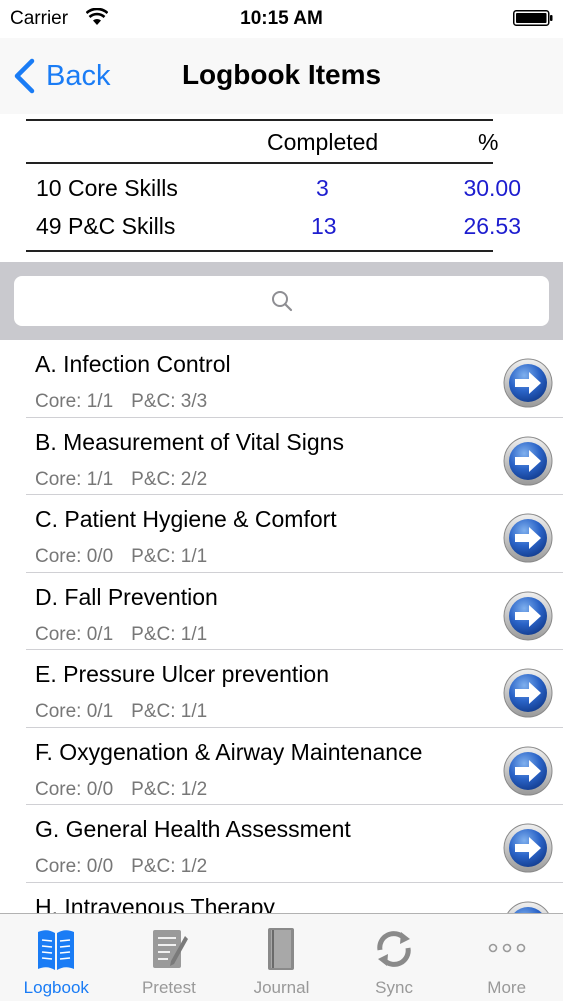 The image size is (563, 1001). I want to click on journal-icon, so click(281, 949).